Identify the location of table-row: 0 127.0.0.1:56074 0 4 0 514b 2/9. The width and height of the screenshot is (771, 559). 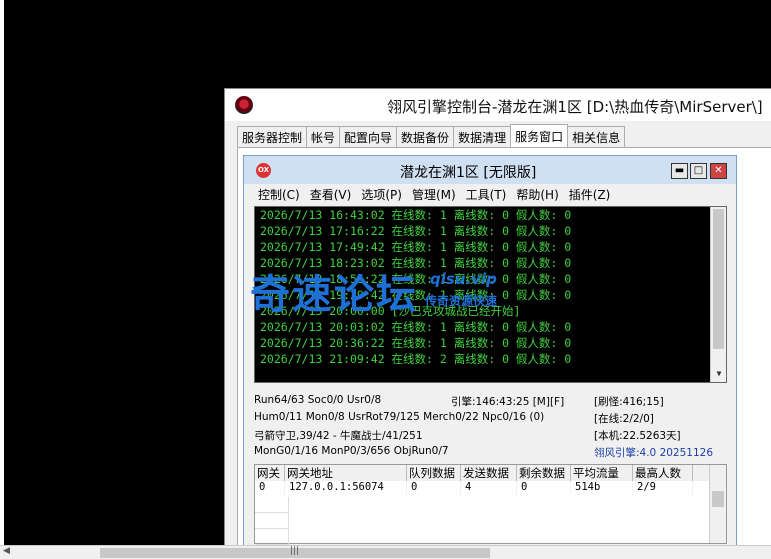
(490, 489).